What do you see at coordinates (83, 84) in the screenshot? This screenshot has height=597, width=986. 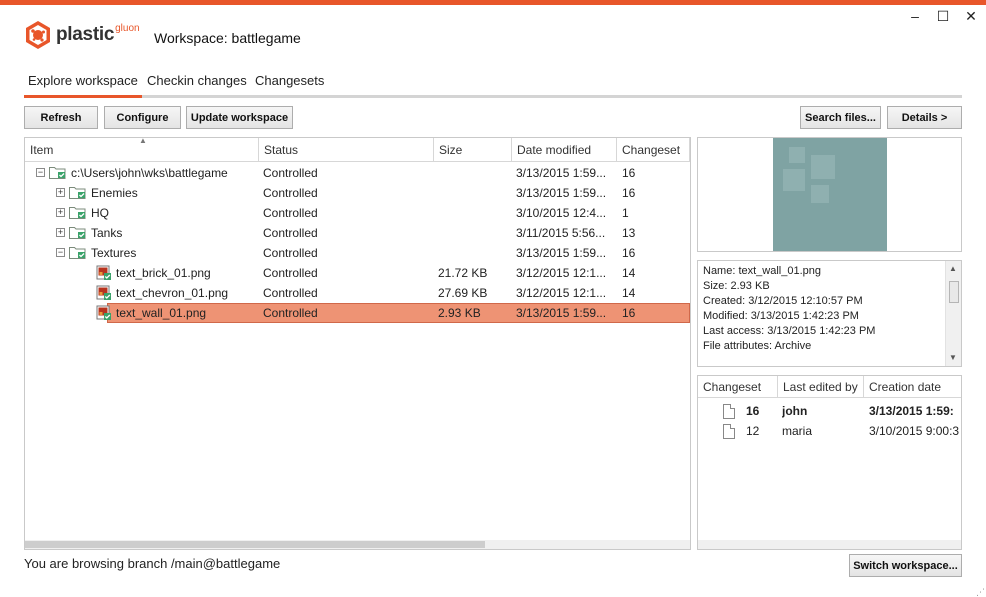 I see `tab-explore-workspace: Explore workspace` at bounding box center [83, 84].